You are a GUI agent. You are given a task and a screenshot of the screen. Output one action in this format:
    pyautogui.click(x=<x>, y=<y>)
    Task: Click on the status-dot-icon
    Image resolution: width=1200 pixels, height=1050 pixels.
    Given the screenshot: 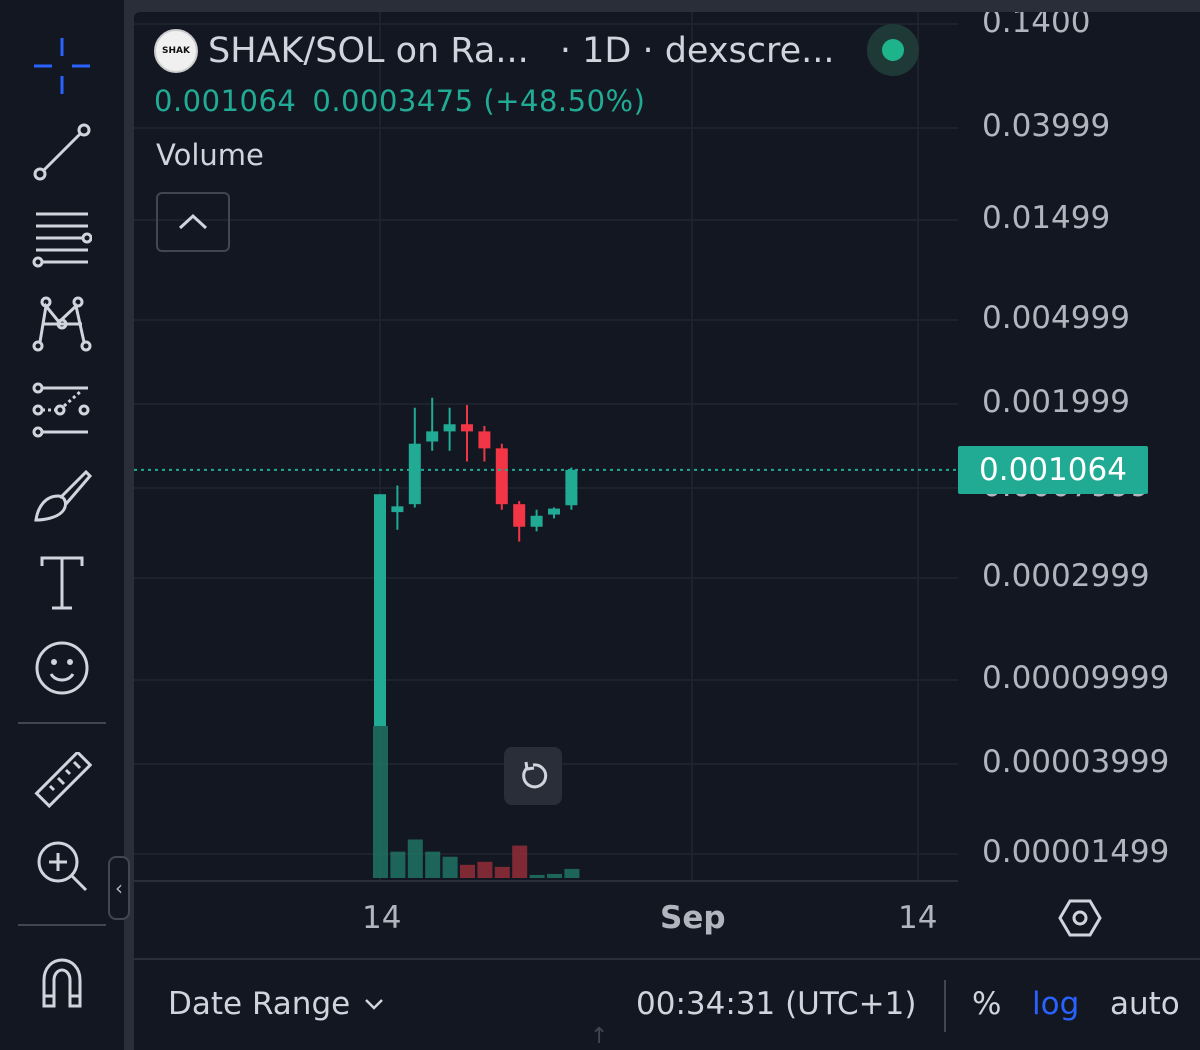 What is the action you would take?
    pyautogui.click(x=893, y=50)
    